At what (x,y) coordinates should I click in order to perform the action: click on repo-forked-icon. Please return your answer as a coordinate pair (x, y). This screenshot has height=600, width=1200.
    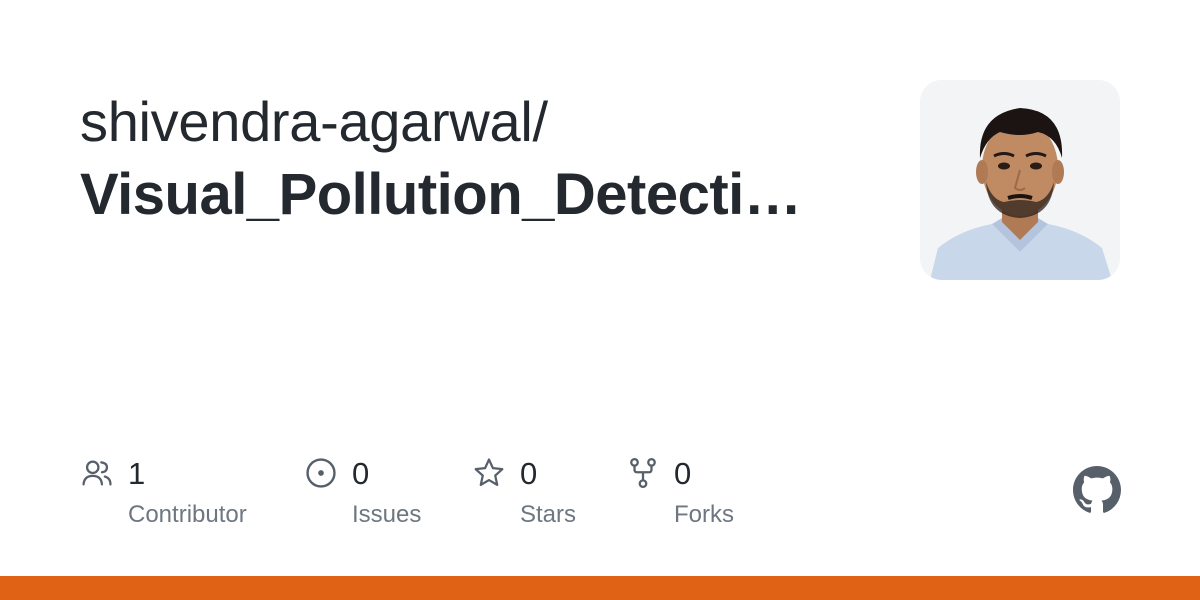
    Looking at the image, I should click on (643, 473).